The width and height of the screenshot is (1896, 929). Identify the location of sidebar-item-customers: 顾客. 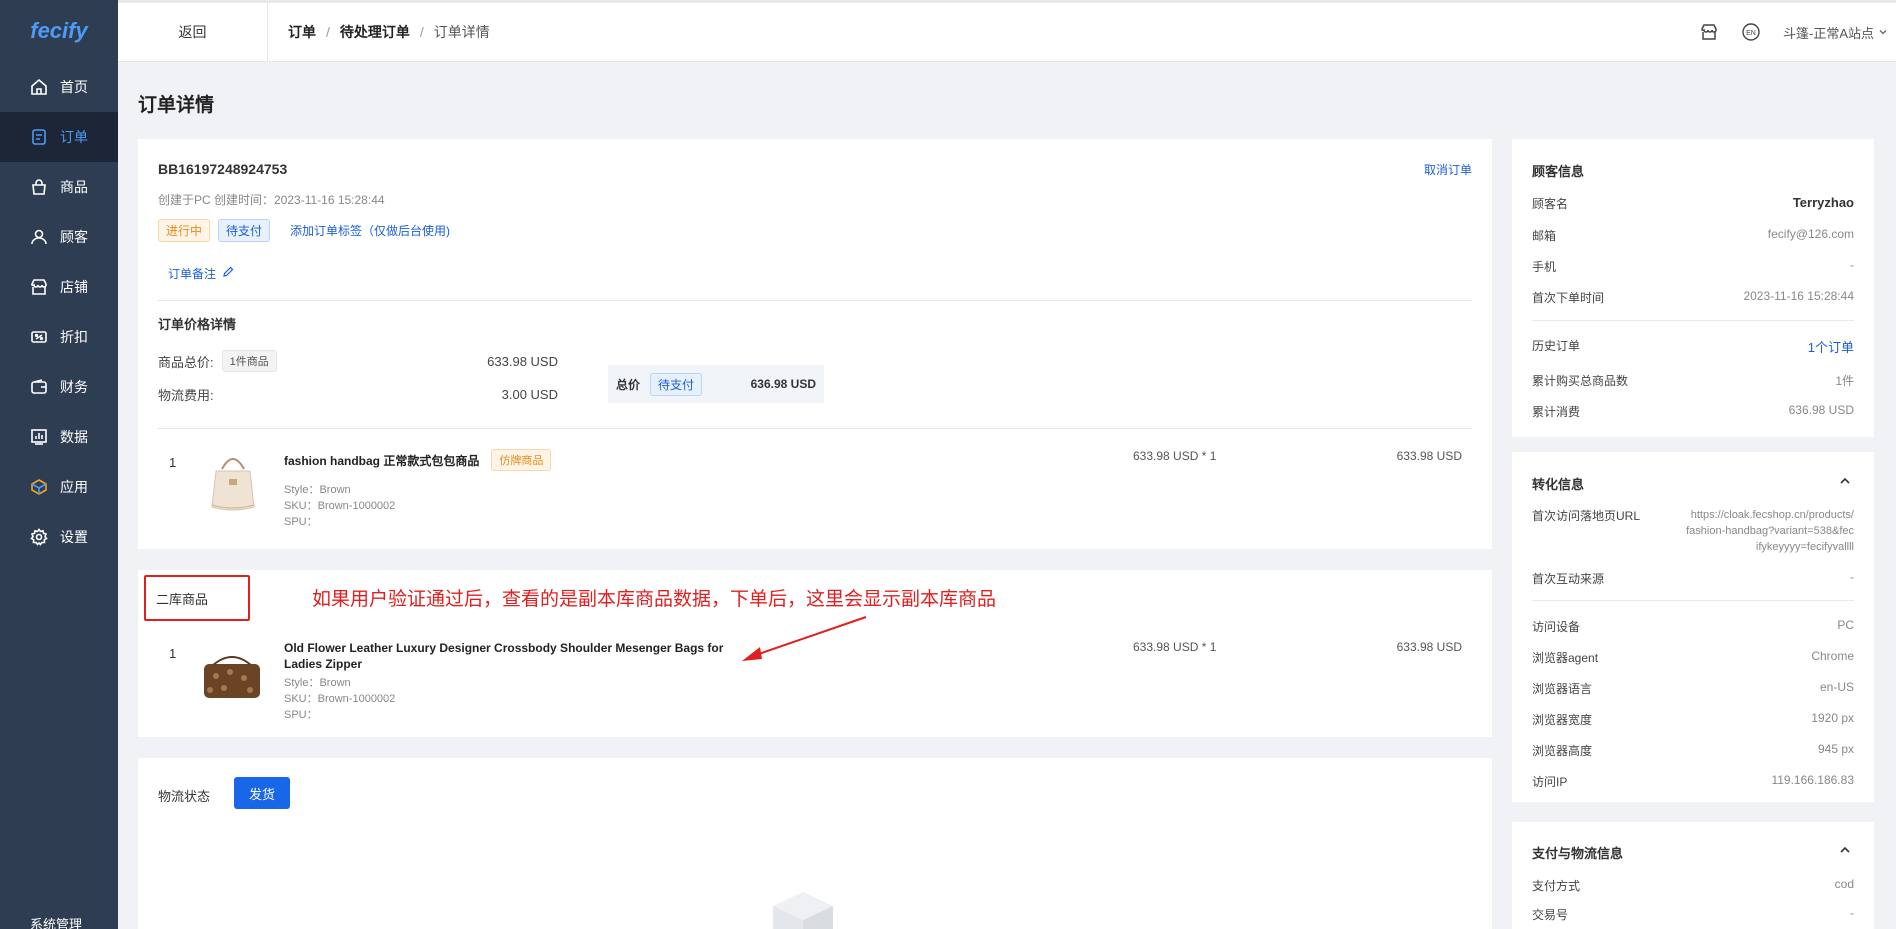
(59, 237).